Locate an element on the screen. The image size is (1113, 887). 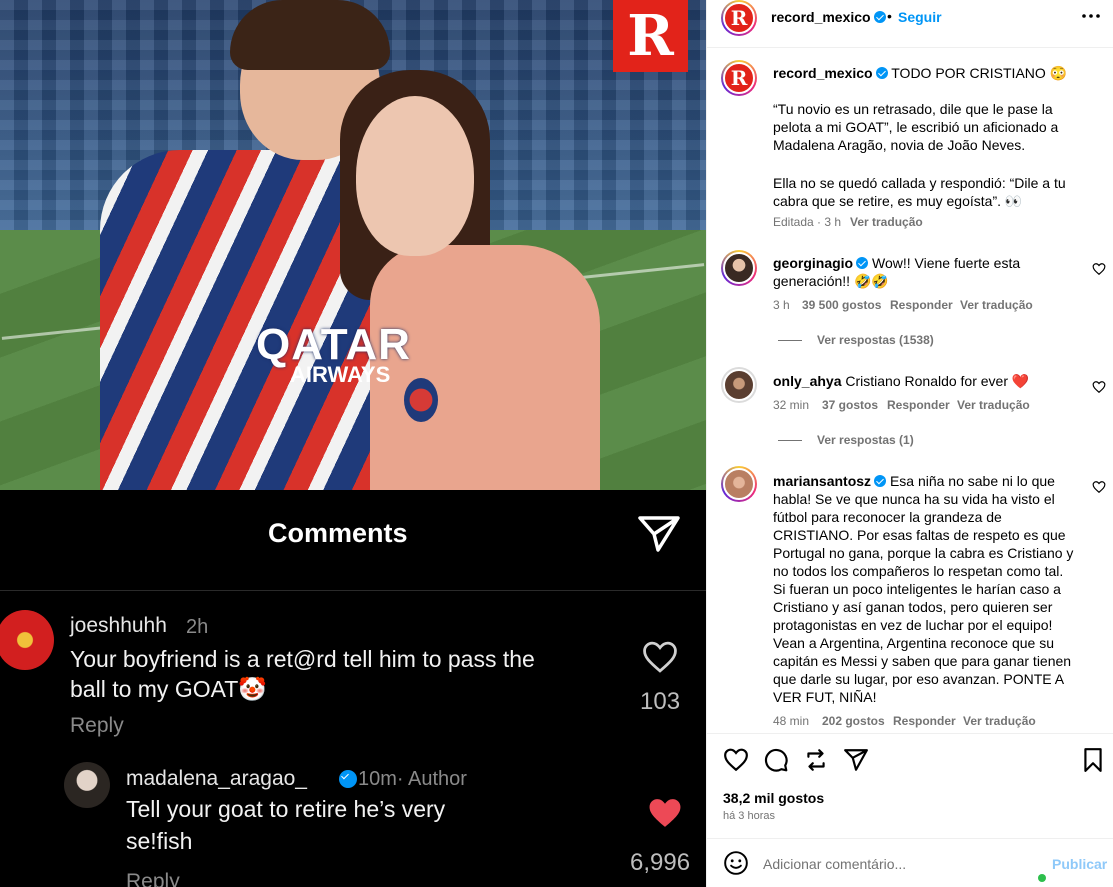
comments-divider is located at coordinates (353, 590).